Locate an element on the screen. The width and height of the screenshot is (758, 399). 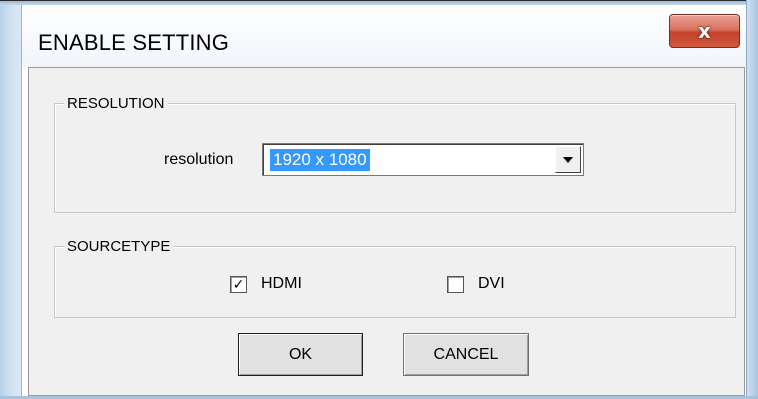
resolution-dropdown-button is located at coordinates (568, 159).